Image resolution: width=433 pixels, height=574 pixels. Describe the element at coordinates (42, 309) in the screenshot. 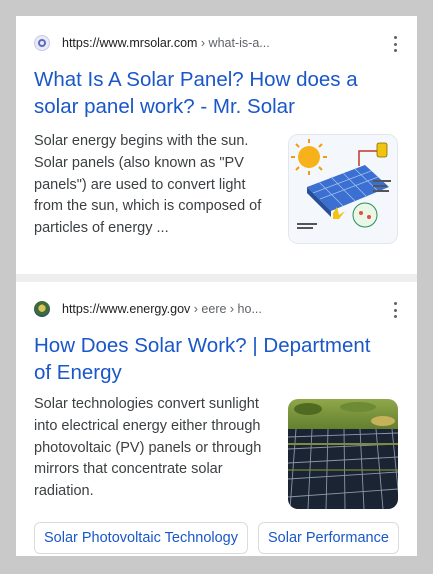

I see `doe-seal-favicon-icon` at that location.